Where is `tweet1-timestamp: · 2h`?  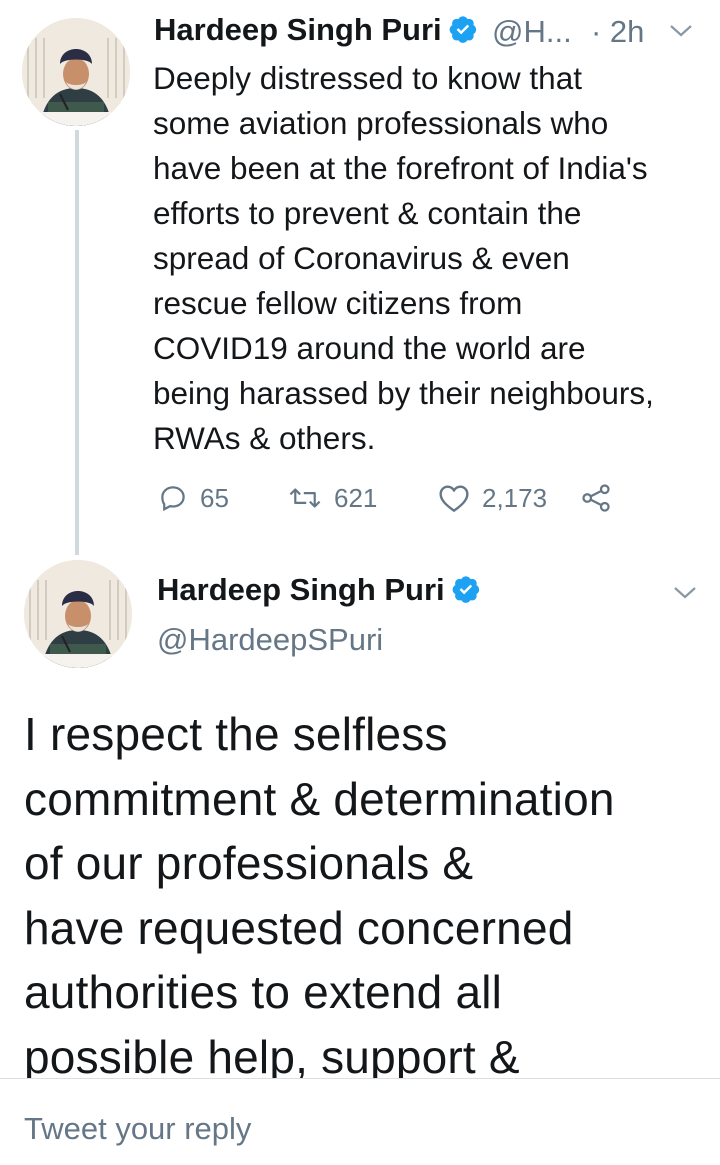 tweet1-timestamp: · 2h is located at coordinates (617, 32).